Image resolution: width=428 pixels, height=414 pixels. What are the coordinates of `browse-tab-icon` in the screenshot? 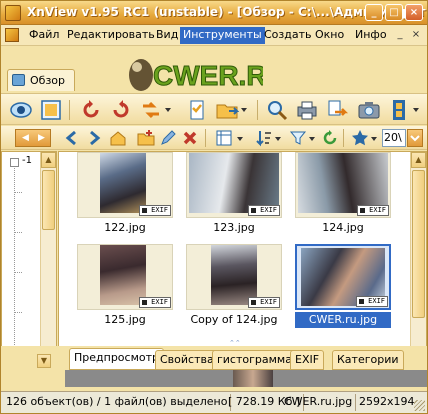 It's located at (18, 80).